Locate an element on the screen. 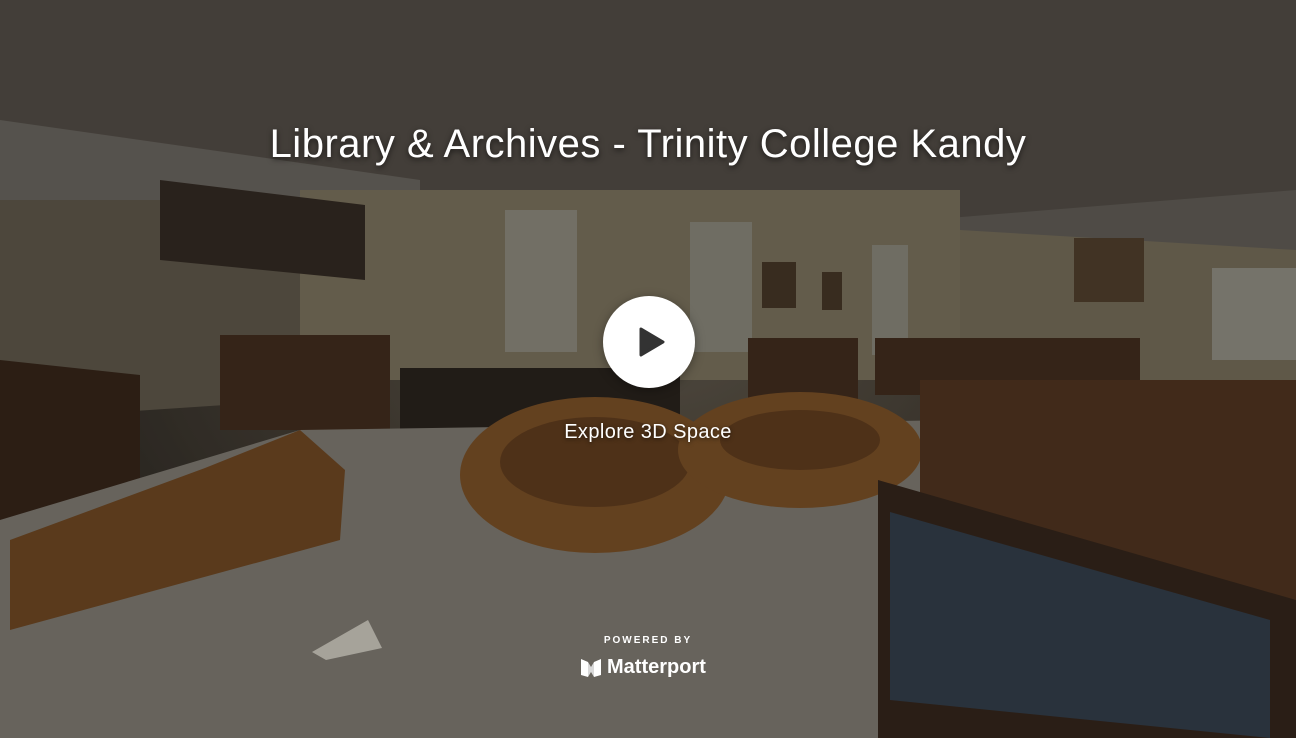  matterport-brand-link: Matterport is located at coordinates (642, 667).